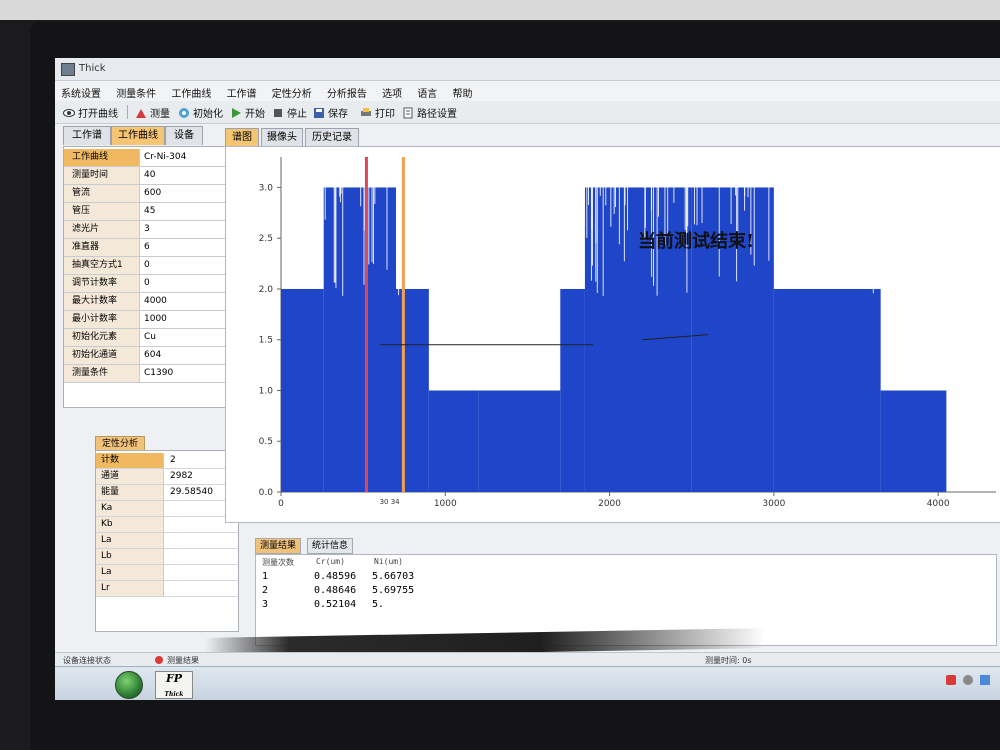 This screenshot has height=750, width=1000. I want to click on toolbar-separator, so click(127, 112).